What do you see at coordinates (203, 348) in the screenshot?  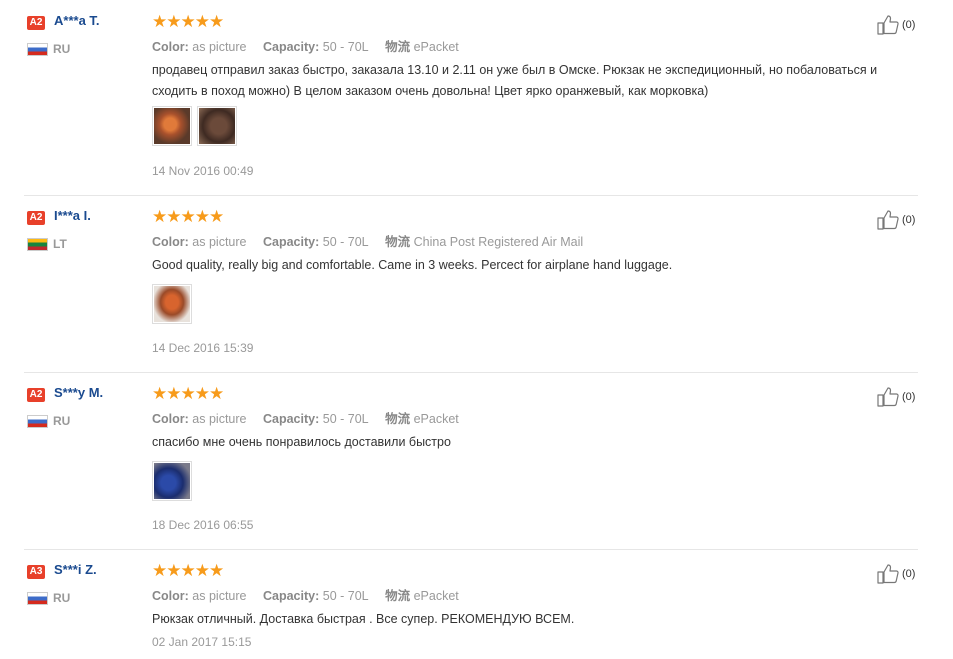 I see `review-date: 14 Dec 2016 15:39` at bounding box center [203, 348].